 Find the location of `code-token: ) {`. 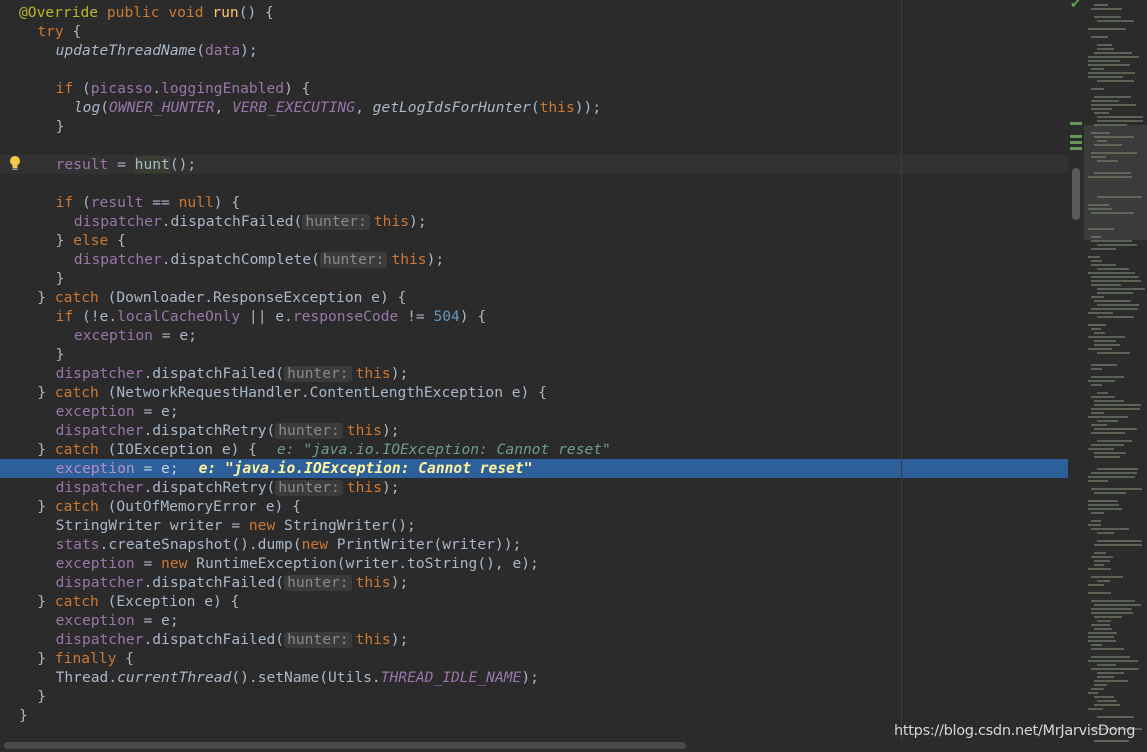

code-token: ) { is located at coordinates (473, 316).